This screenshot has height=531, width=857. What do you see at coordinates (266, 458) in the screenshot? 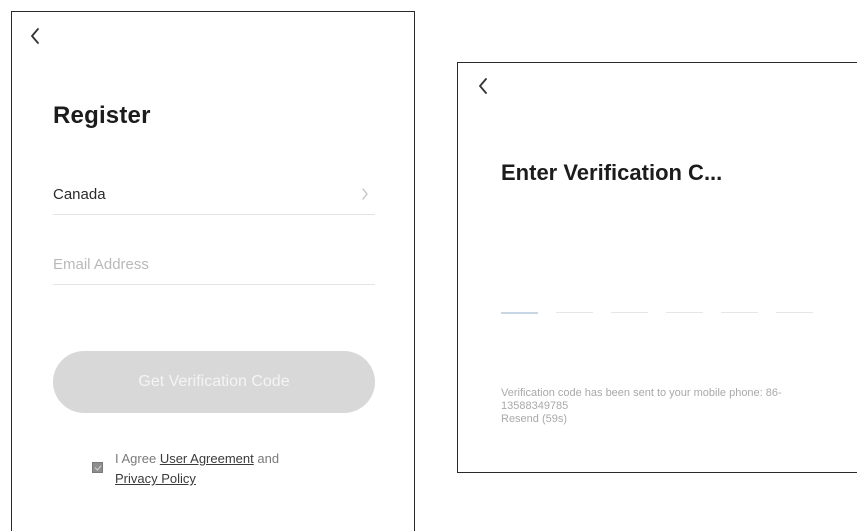
I see `agree-and: and` at bounding box center [266, 458].